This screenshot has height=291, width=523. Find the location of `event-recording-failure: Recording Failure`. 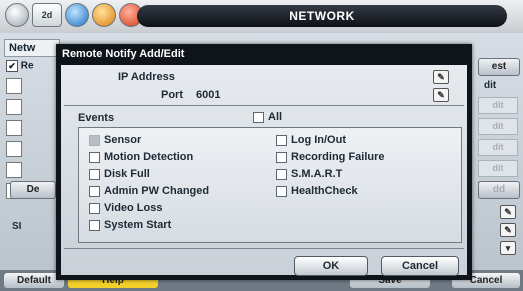

event-recording-failure: Recording Failure is located at coordinates (330, 157).